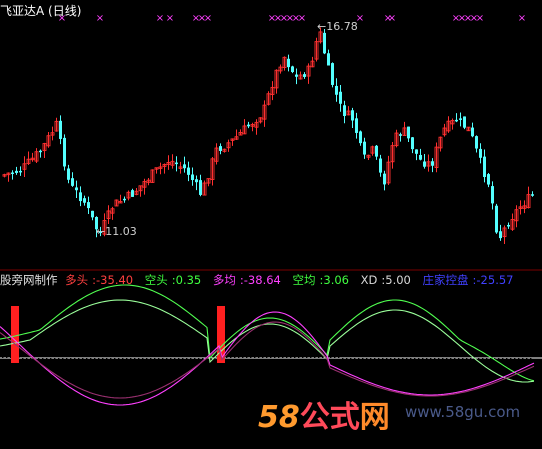 The height and width of the screenshot is (449, 542). What do you see at coordinates (116, 231) in the screenshot?
I see `low-price-label: ←11.03` at bounding box center [116, 231].